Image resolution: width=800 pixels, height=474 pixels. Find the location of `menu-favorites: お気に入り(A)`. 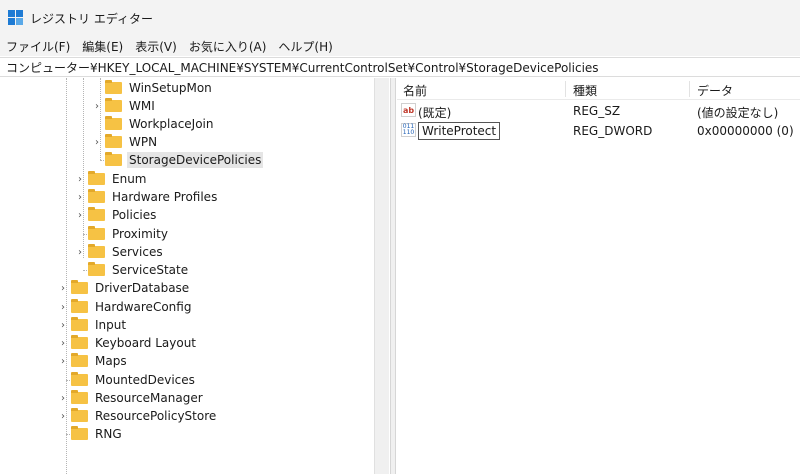

menu-favorites: お気に入り(A) is located at coordinates (228, 46).